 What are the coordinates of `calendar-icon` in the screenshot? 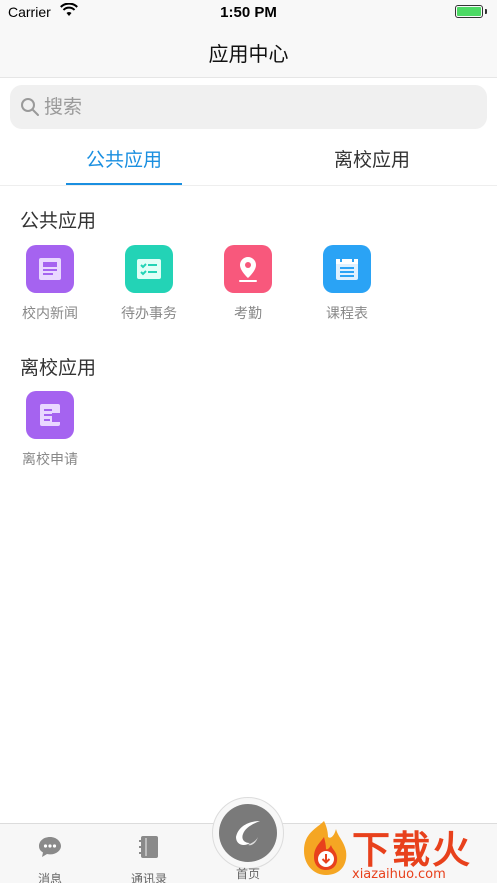 It's located at (347, 269).